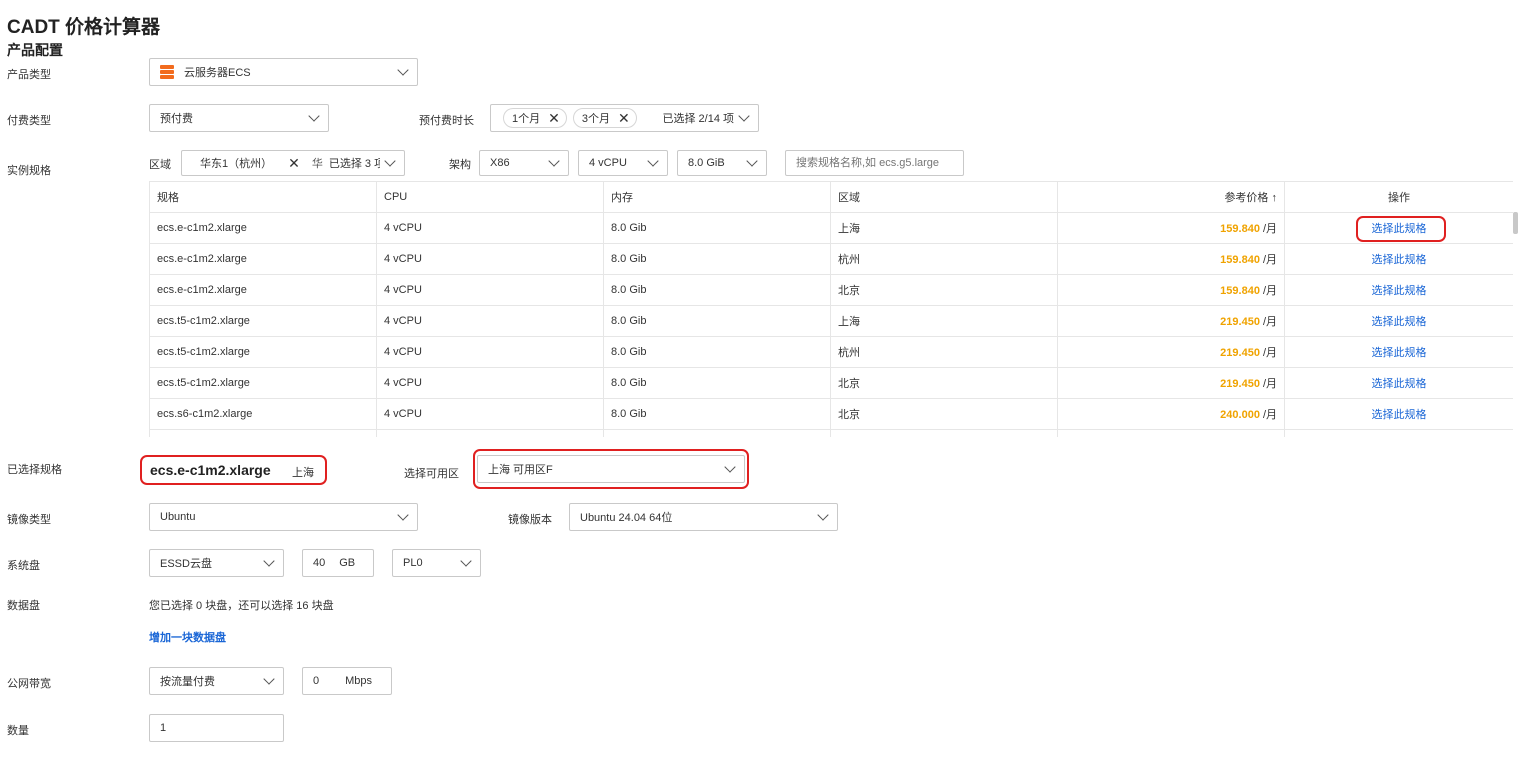 The width and height of the screenshot is (1520, 763). What do you see at coordinates (283, 517) in the screenshot?
I see `image-type-select: Ubuntu` at bounding box center [283, 517].